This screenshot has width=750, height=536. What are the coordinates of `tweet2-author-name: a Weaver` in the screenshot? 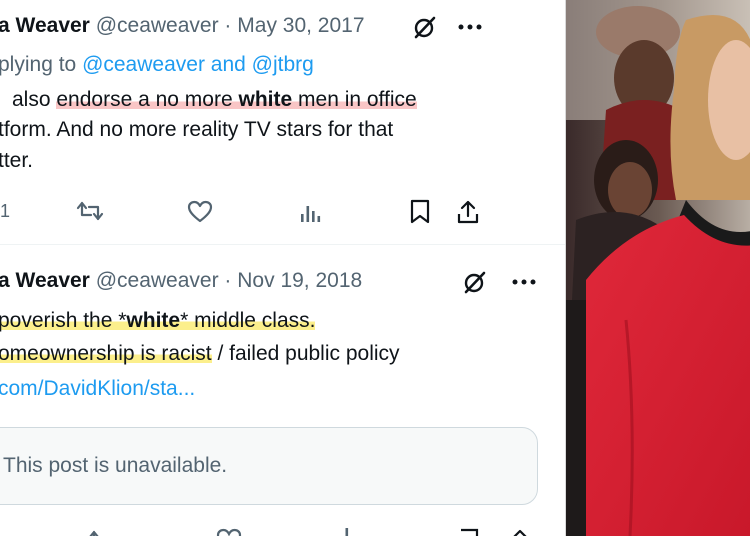 It's located at (45, 280).